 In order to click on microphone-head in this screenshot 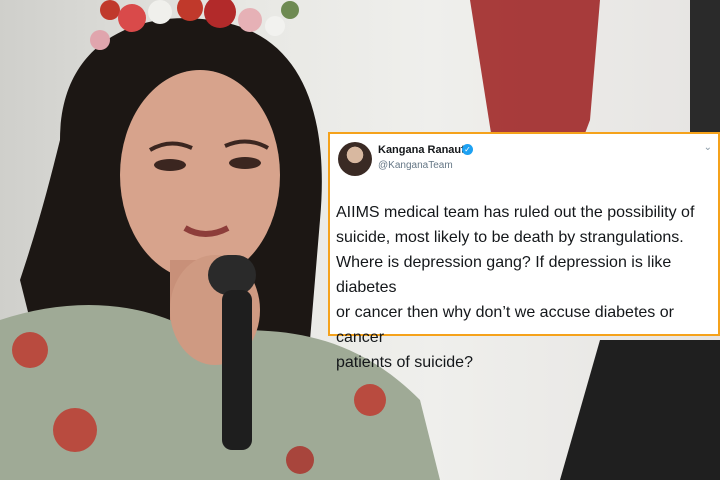, I will do `click(232, 275)`.